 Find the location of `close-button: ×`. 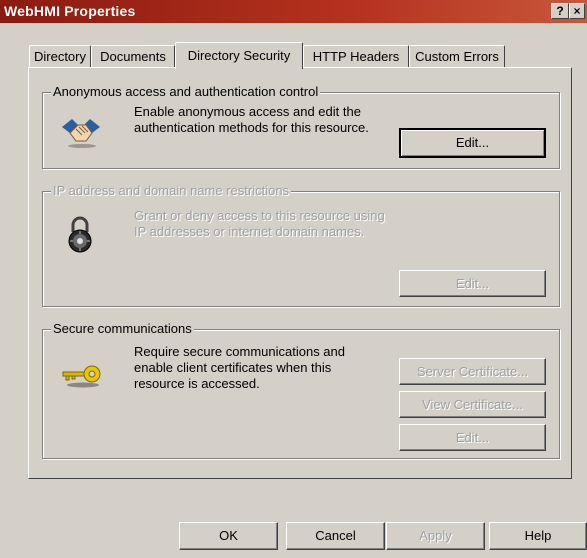

close-button: × is located at coordinates (577, 11).